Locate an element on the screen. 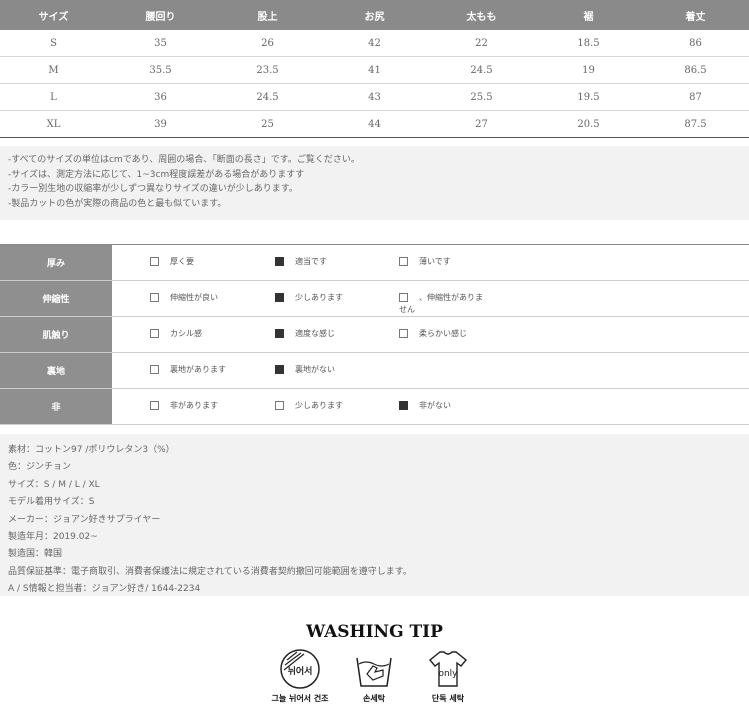 Image resolution: width=749 pixels, height=722 pixels. feature-option: カシル感 is located at coordinates (176, 334).